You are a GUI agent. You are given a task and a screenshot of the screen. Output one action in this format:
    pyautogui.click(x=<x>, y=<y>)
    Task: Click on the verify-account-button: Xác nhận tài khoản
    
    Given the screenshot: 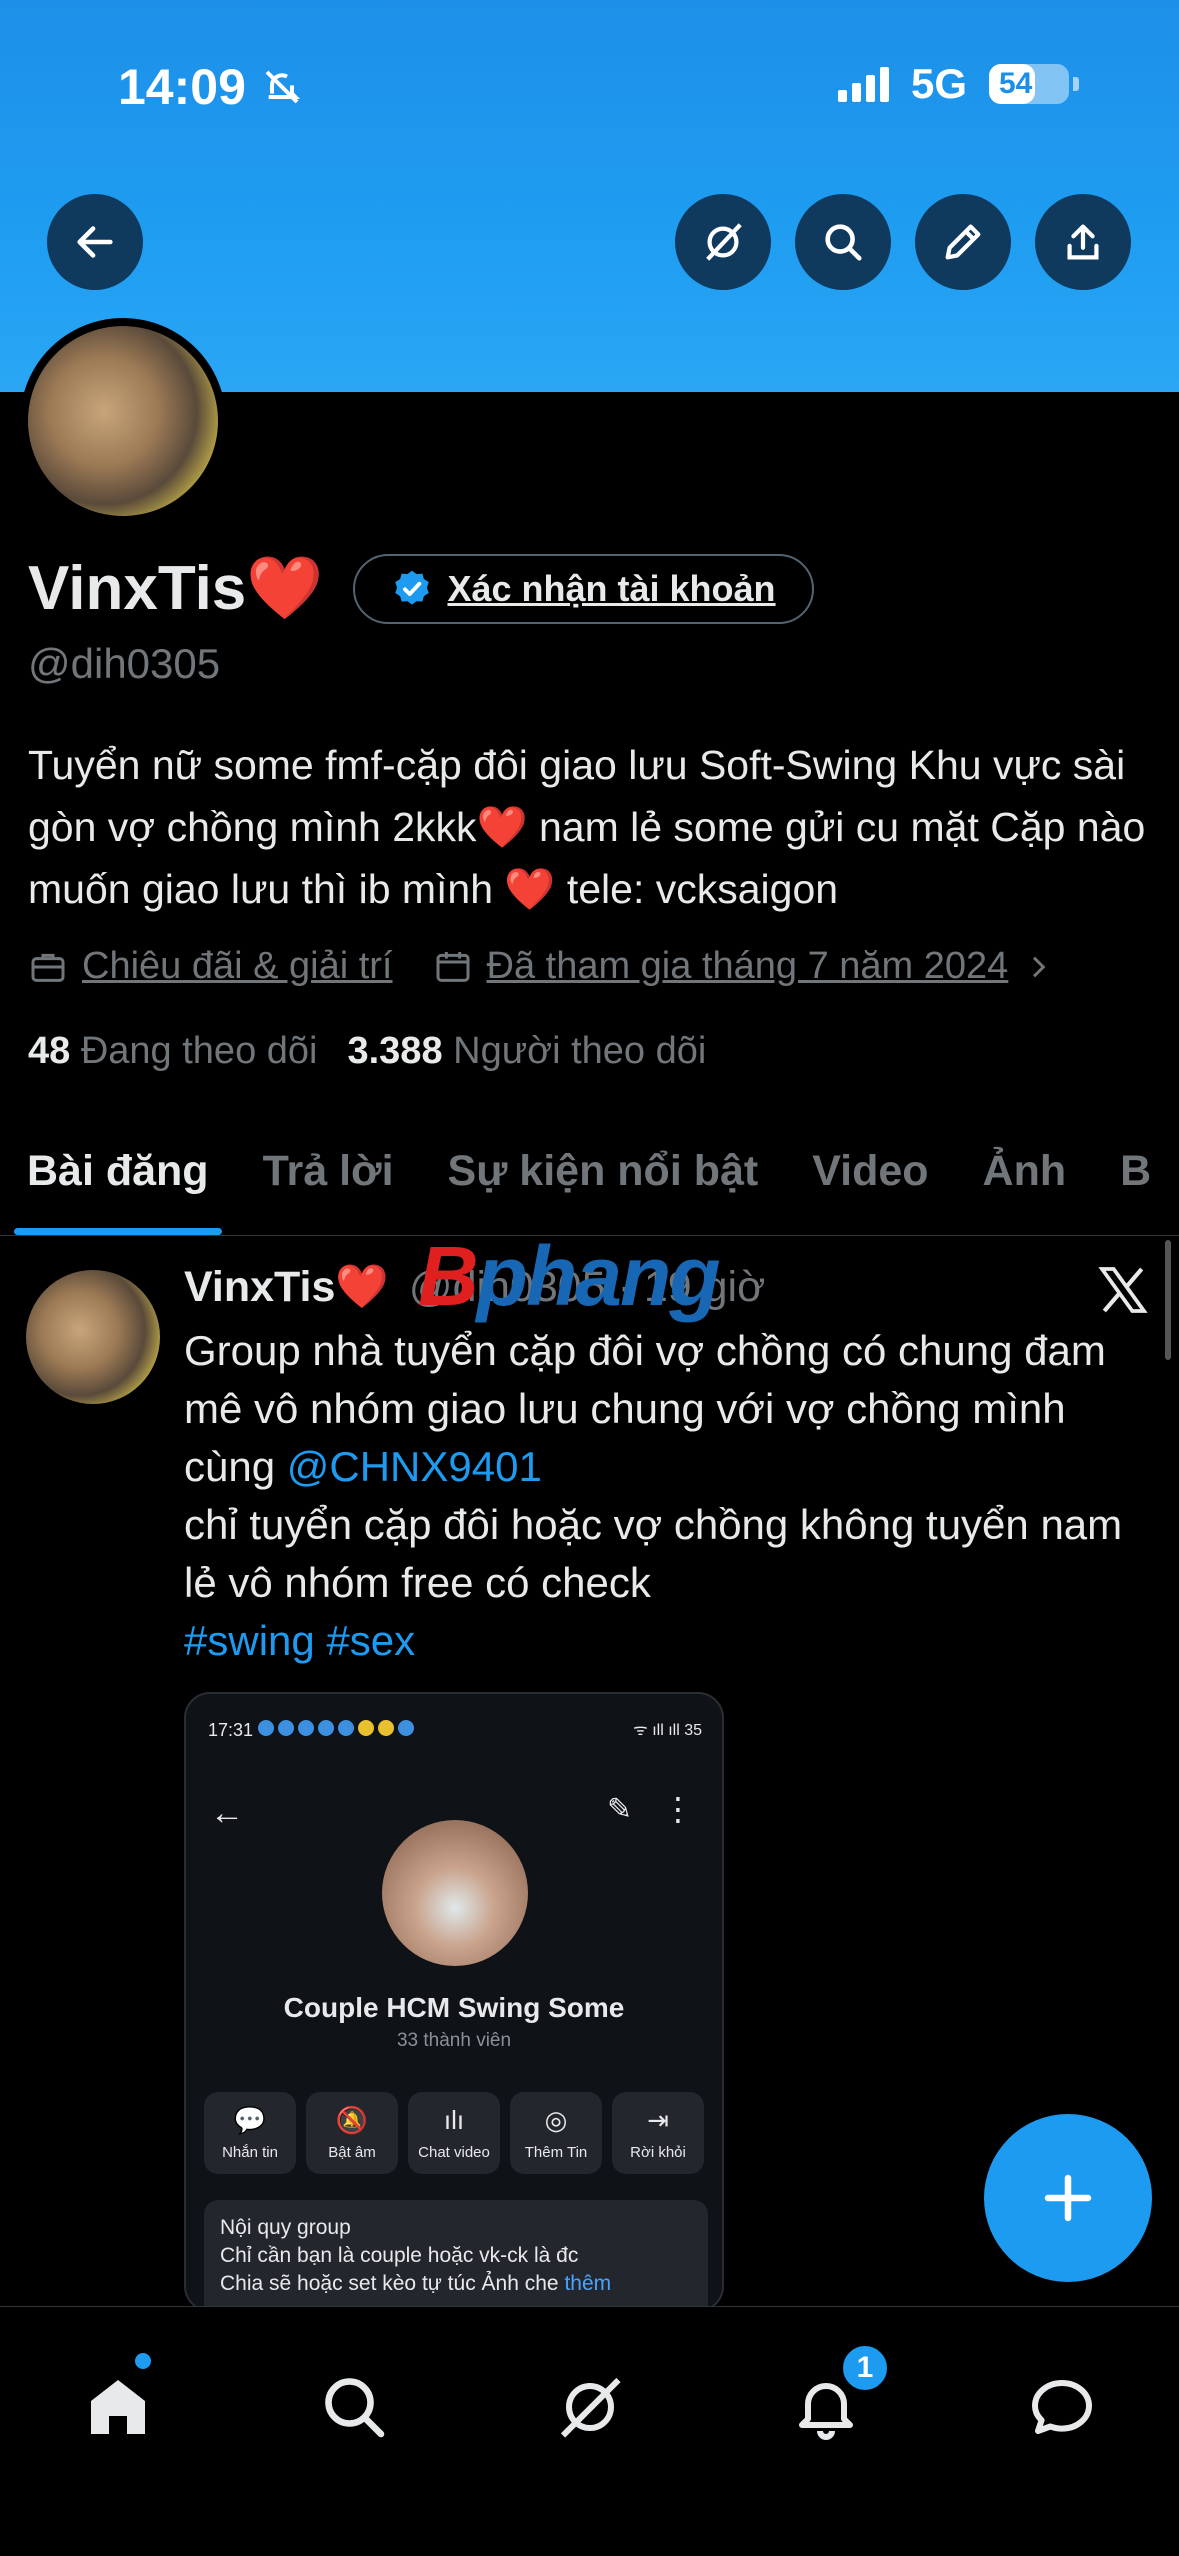 What is the action you would take?
    pyautogui.click(x=583, y=588)
    